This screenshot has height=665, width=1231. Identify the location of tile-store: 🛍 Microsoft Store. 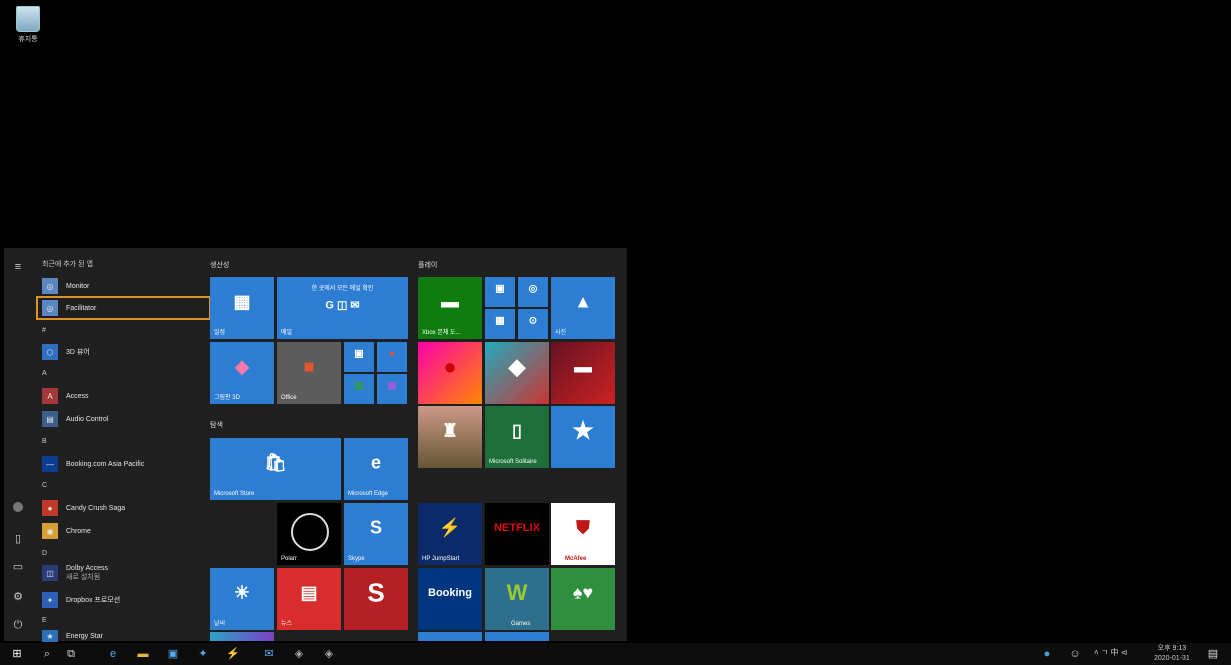
(275, 469).